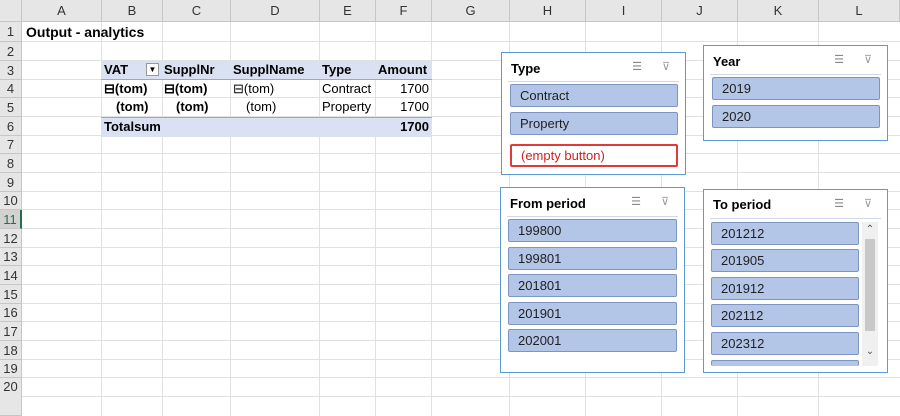  I want to click on pivot-cell-vat: ⊟(tom), so click(125, 89).